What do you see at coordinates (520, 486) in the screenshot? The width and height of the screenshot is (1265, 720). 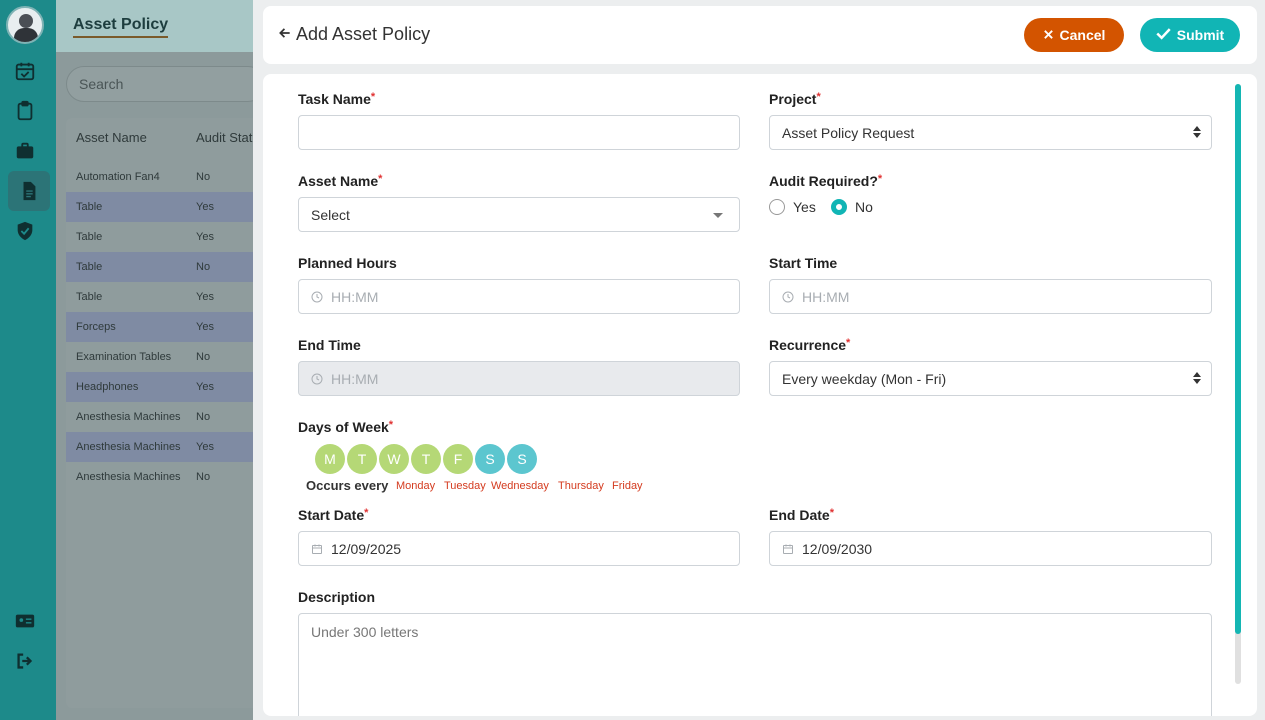 I see `occurs-day: Wednesday` at bounding box center [520, 486].